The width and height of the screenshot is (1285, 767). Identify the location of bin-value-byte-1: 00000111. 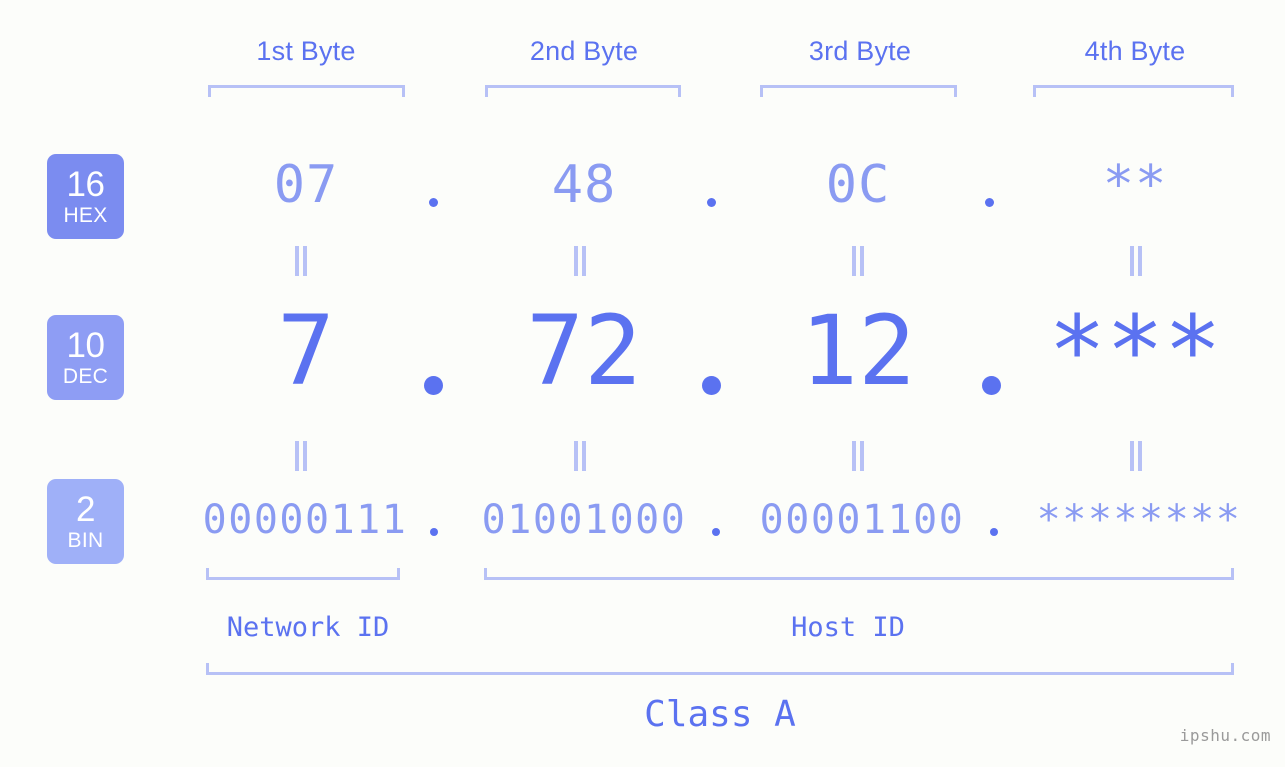
(305, 520).